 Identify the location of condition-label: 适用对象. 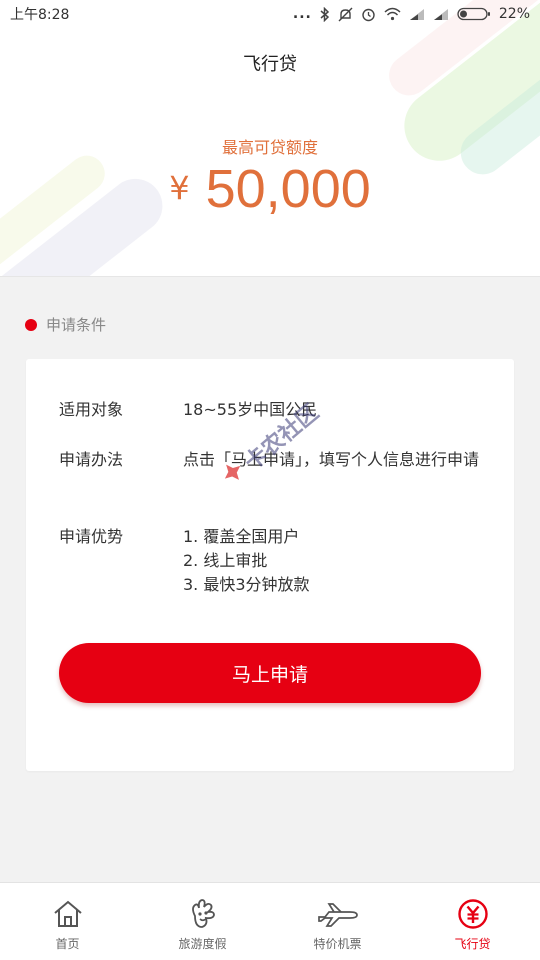
(91, 409).